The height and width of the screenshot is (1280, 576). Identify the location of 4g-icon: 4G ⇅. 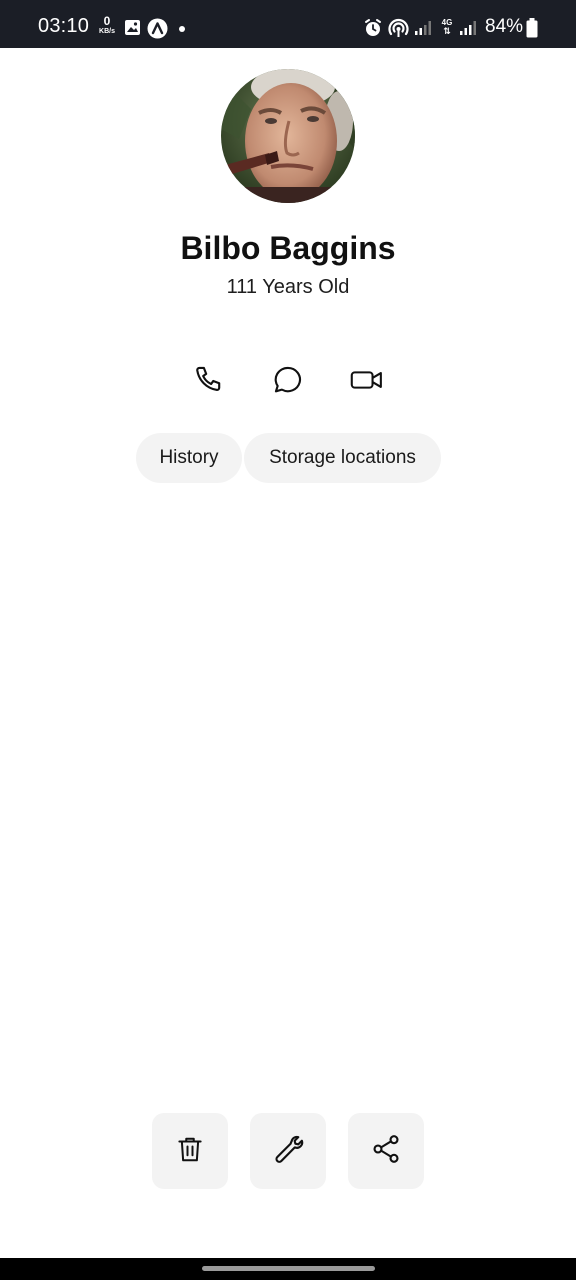
(447, 27).